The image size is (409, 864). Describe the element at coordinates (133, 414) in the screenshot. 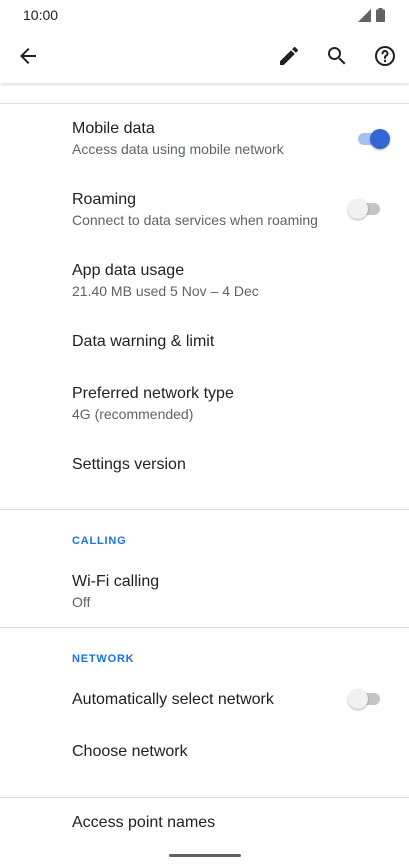

I see `preferred-network-summary: 4G (recommended)` at that location.